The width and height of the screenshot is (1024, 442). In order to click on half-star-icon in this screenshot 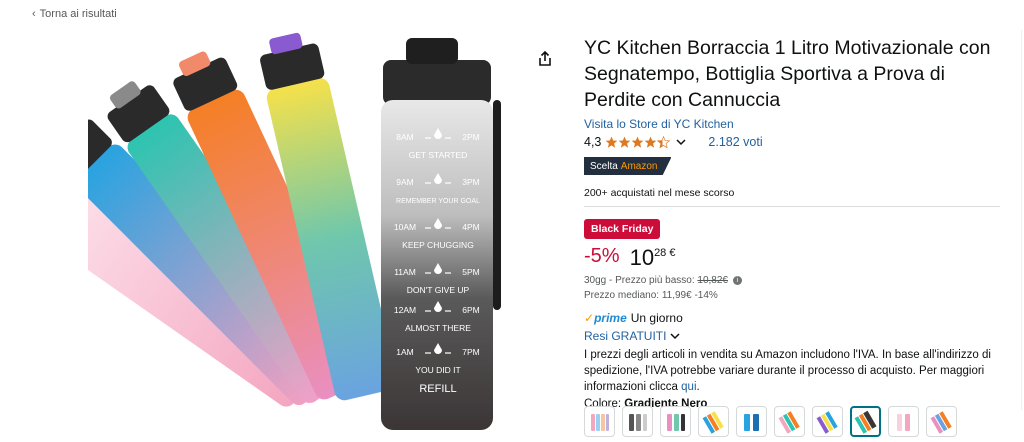, I will do `click(664, 141)`.